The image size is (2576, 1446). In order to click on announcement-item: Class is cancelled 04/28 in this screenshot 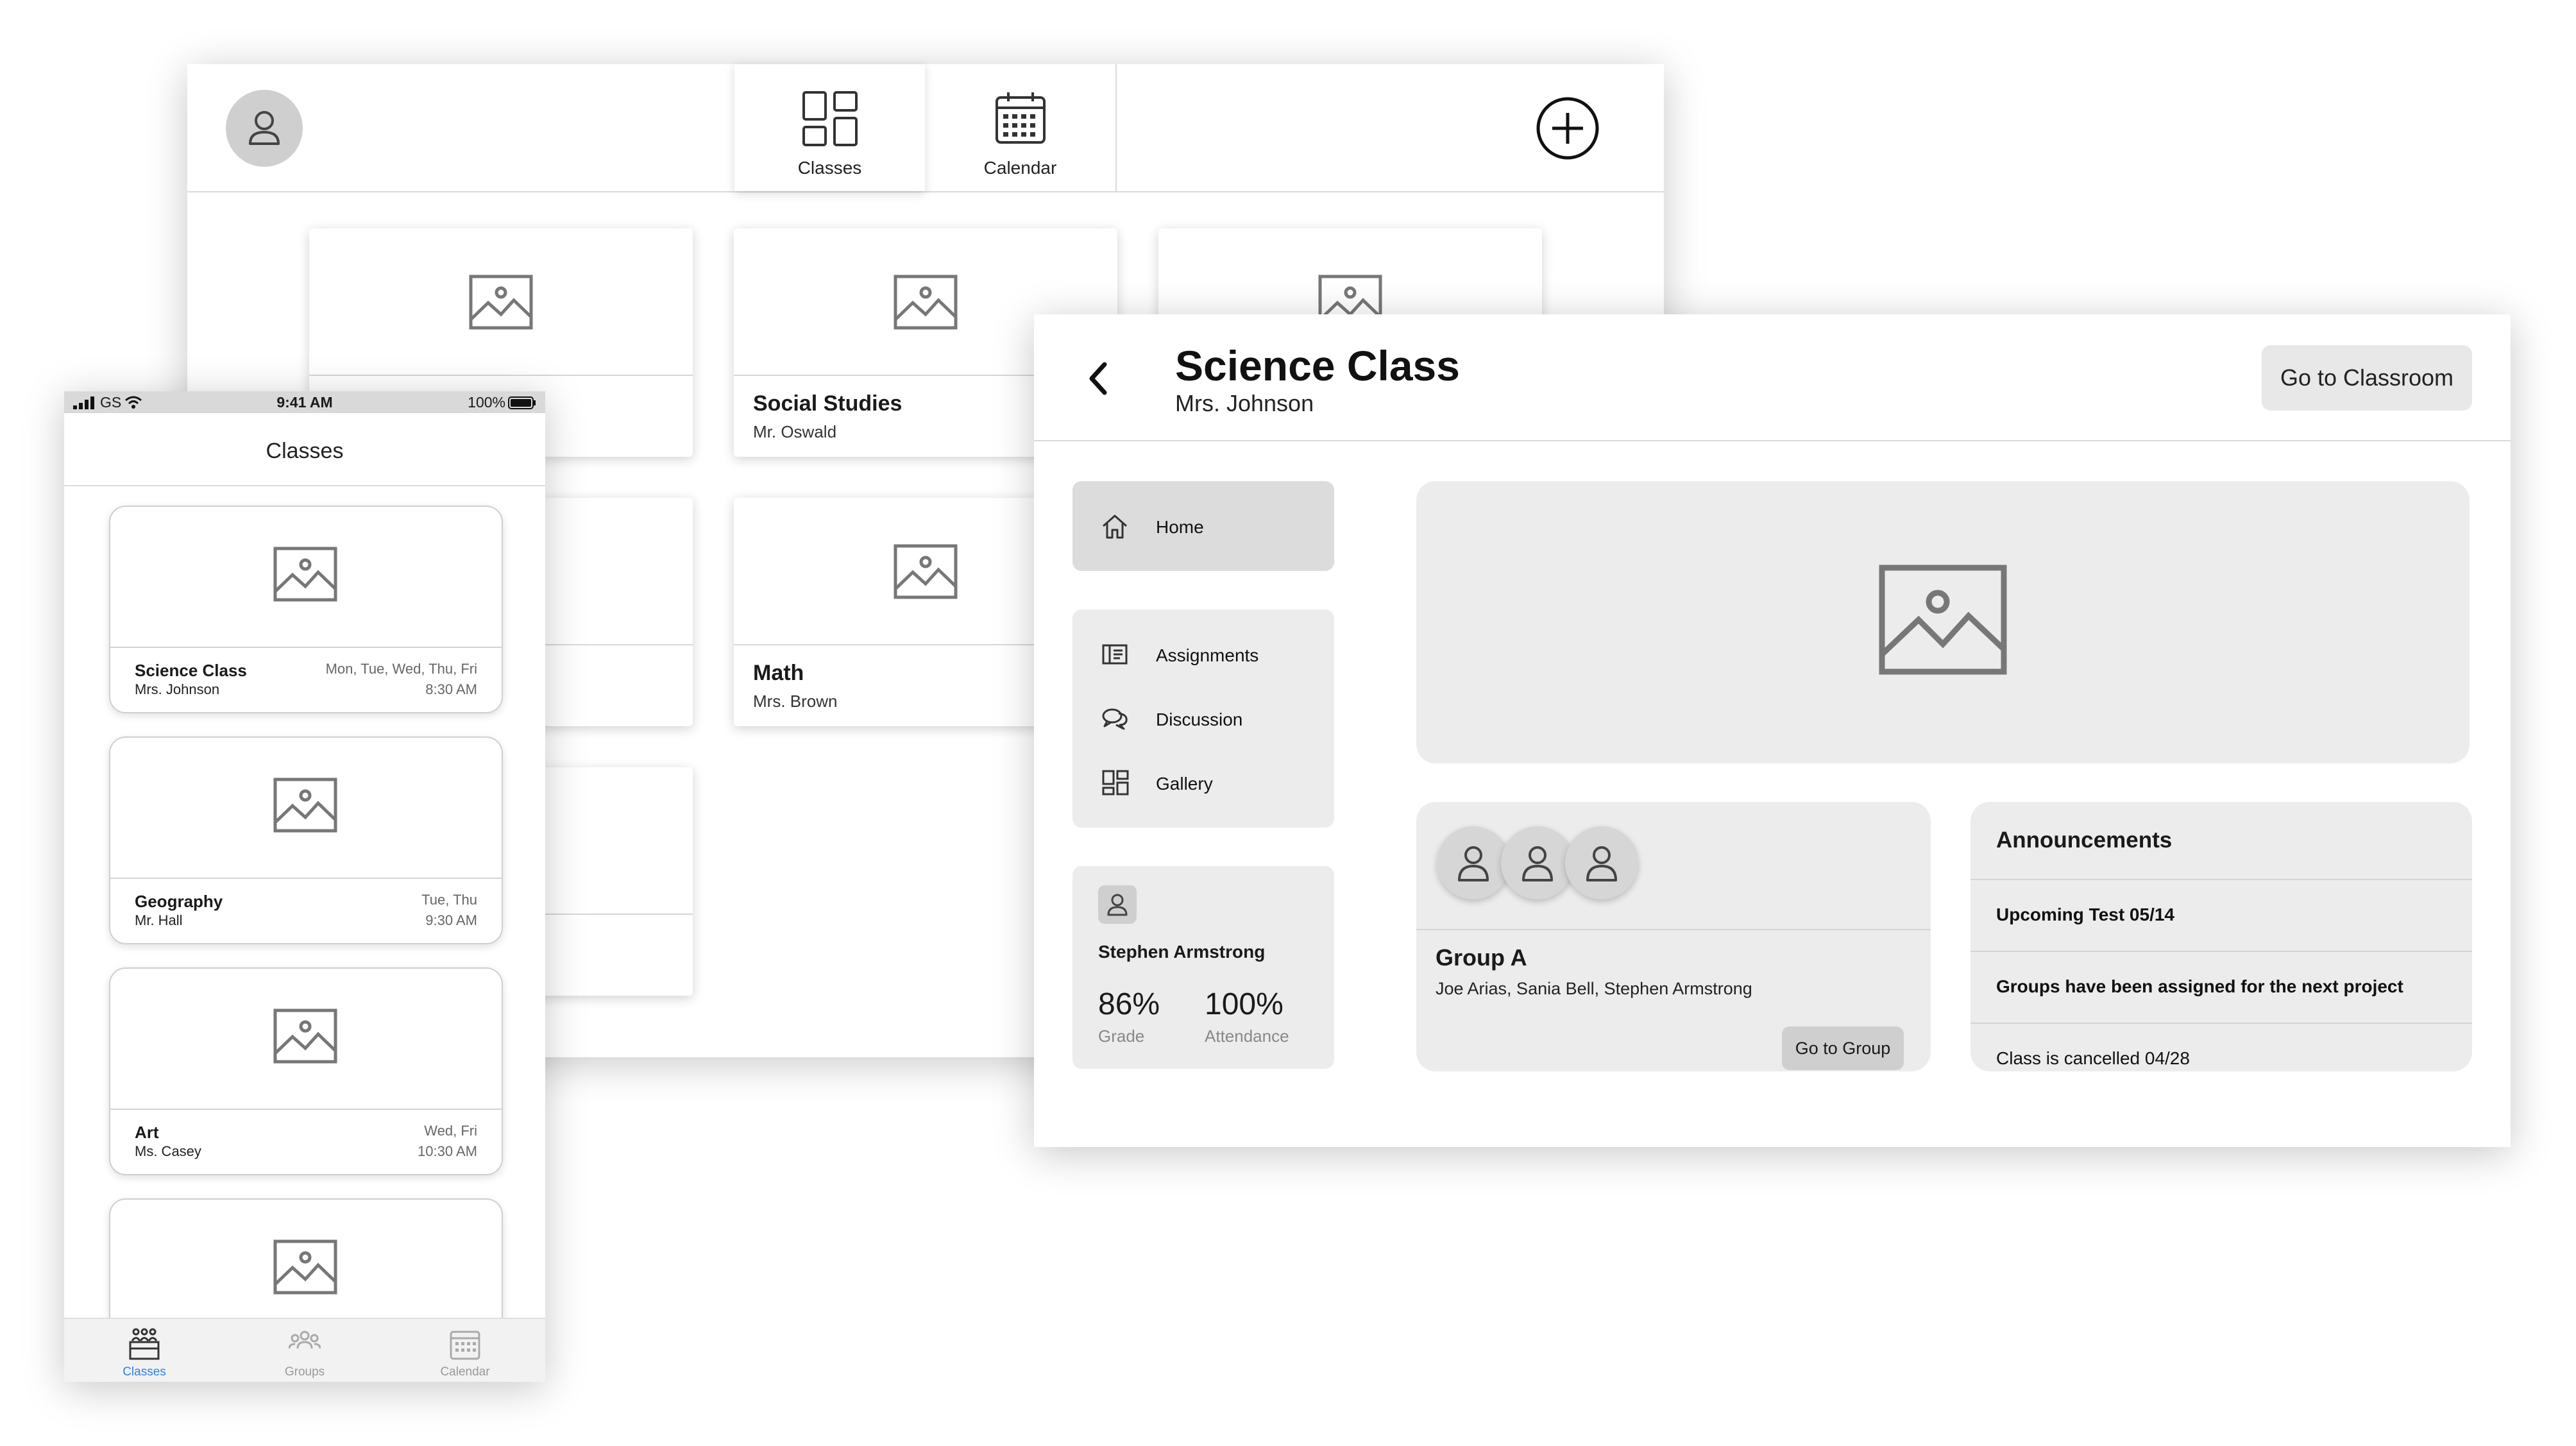, I will do `click(2093, 1058)`.